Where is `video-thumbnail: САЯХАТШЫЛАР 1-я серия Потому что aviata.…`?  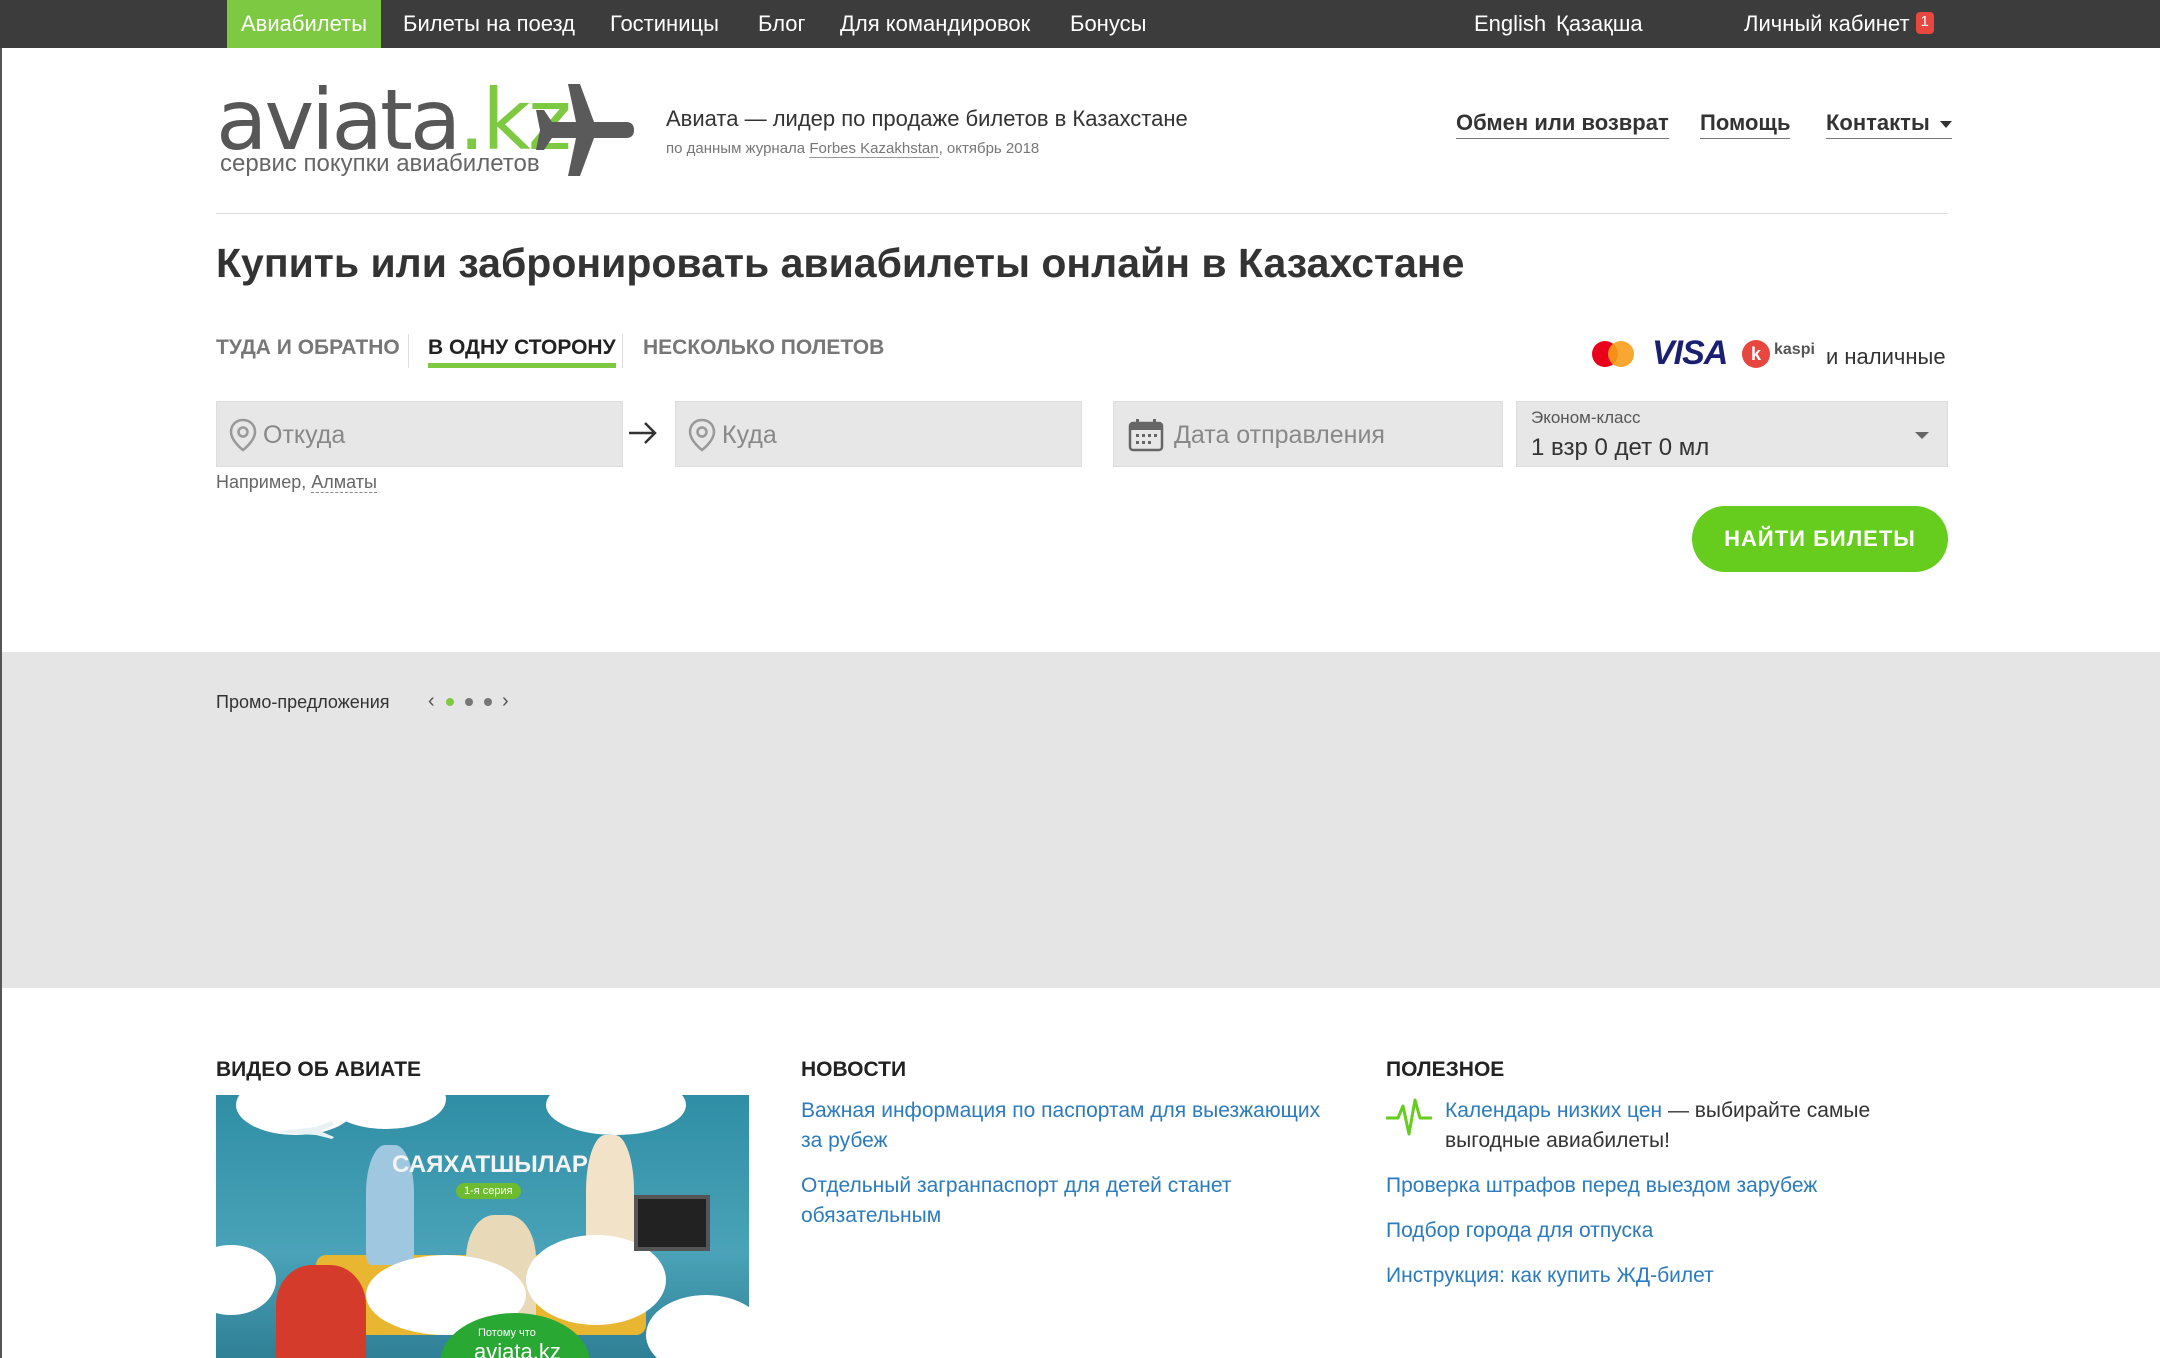 video-thumbnail: САЯХАТШЫЛАР 1-я серия Потому что aviata.… is located at coordinates (482, 1226).